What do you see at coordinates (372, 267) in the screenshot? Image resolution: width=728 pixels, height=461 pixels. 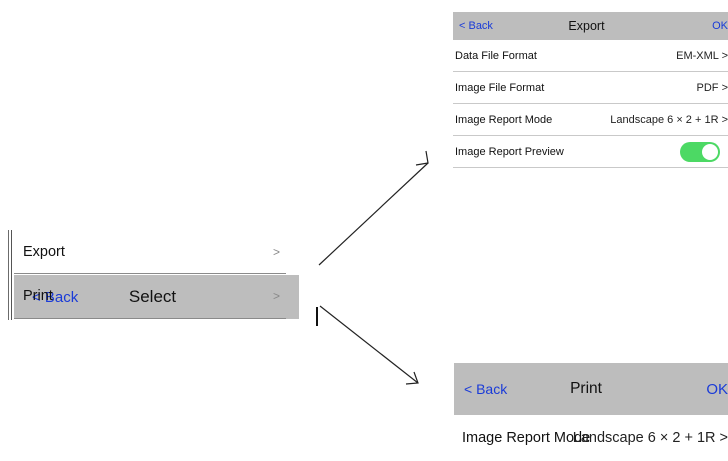 I see `flow-arrows` at bounding box center [372, 267].